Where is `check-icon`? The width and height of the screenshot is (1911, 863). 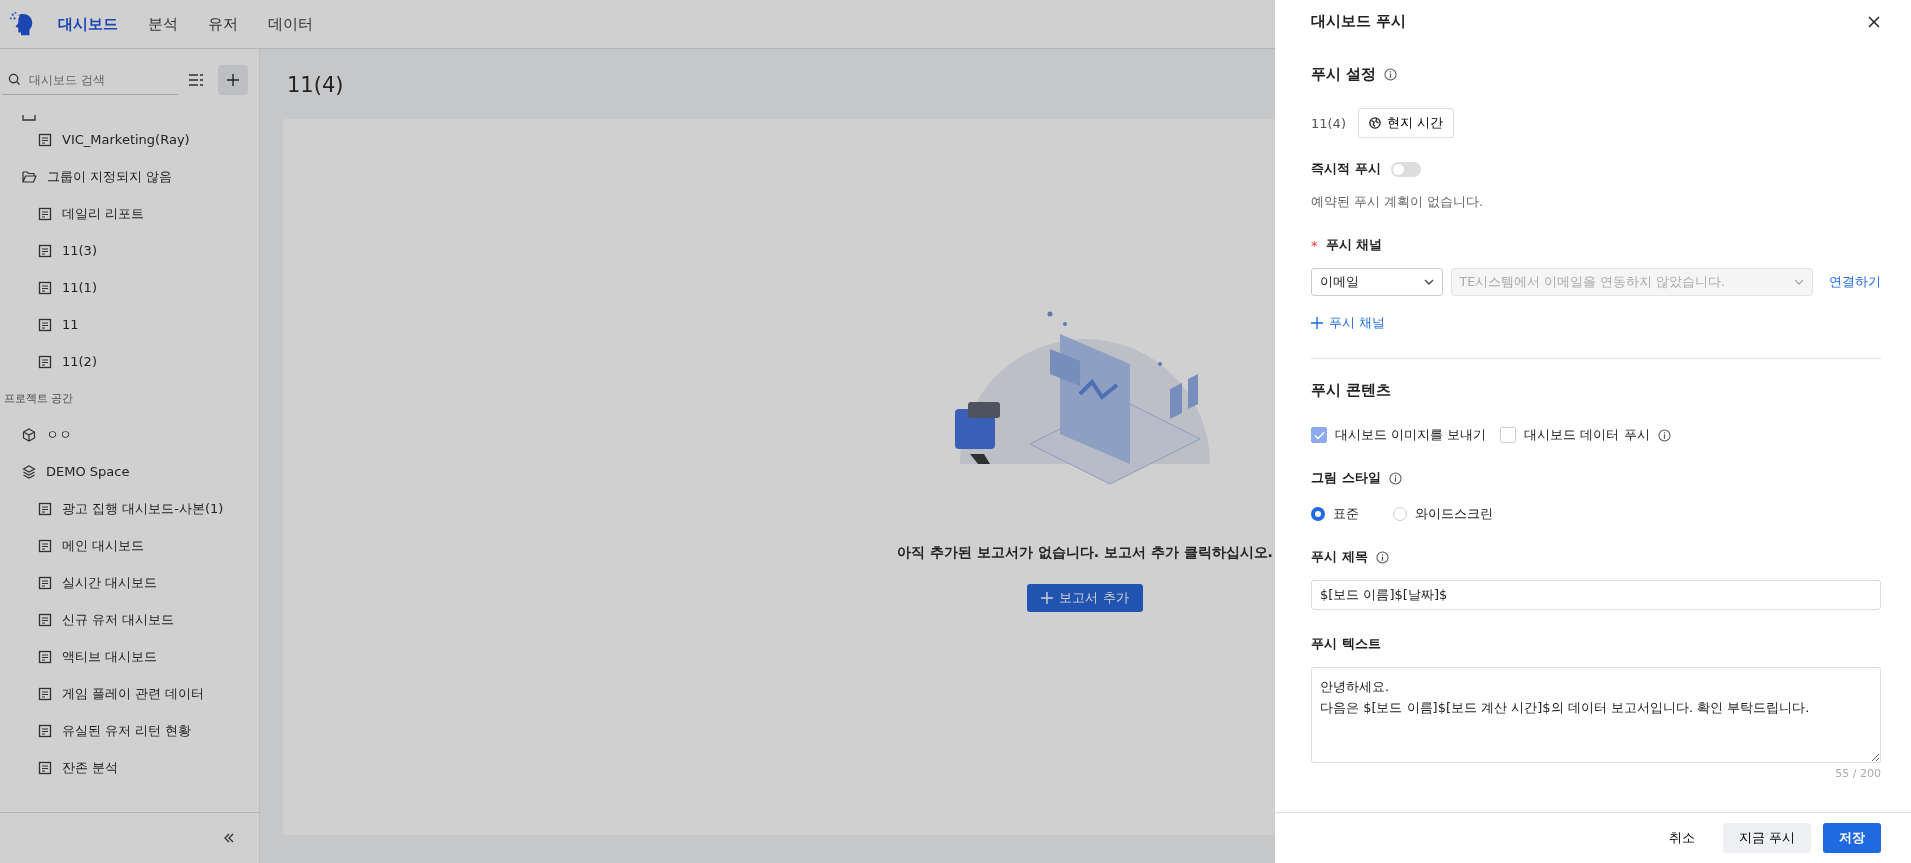 check-icon is located at coordinates (1319, 435).